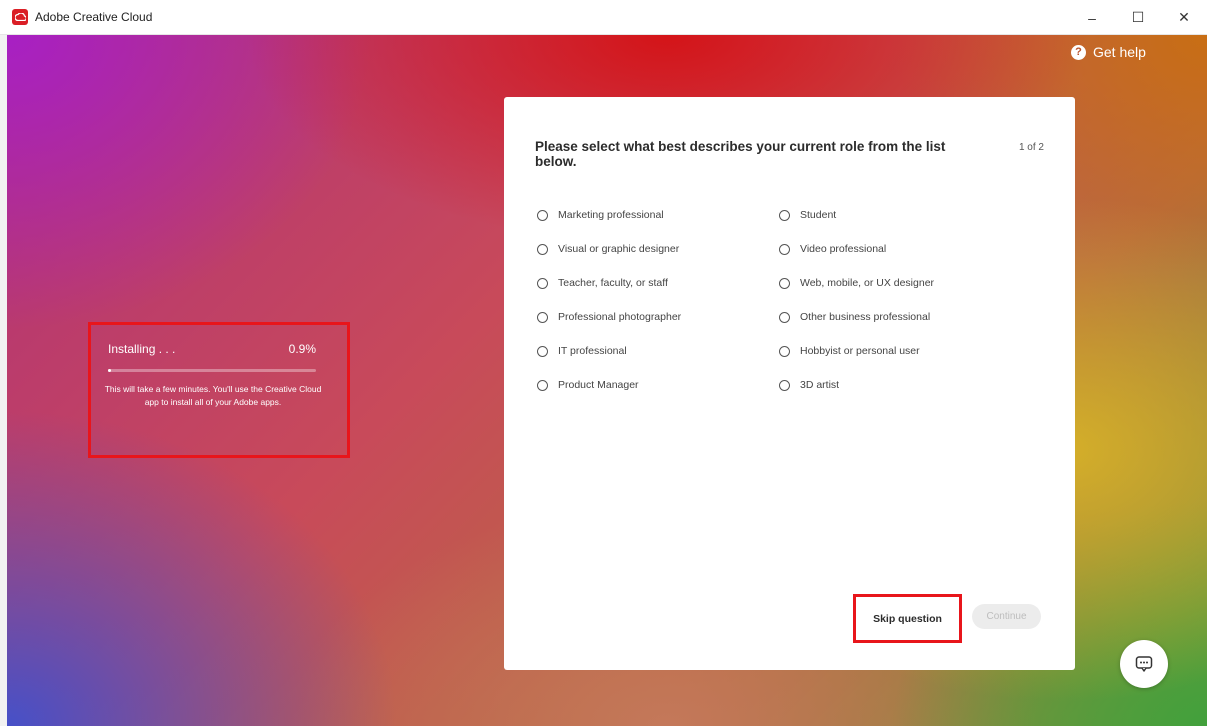 The height and width of the screenshot is (726, 1207). I want to click on install-progress-fill, so click(110, 370).